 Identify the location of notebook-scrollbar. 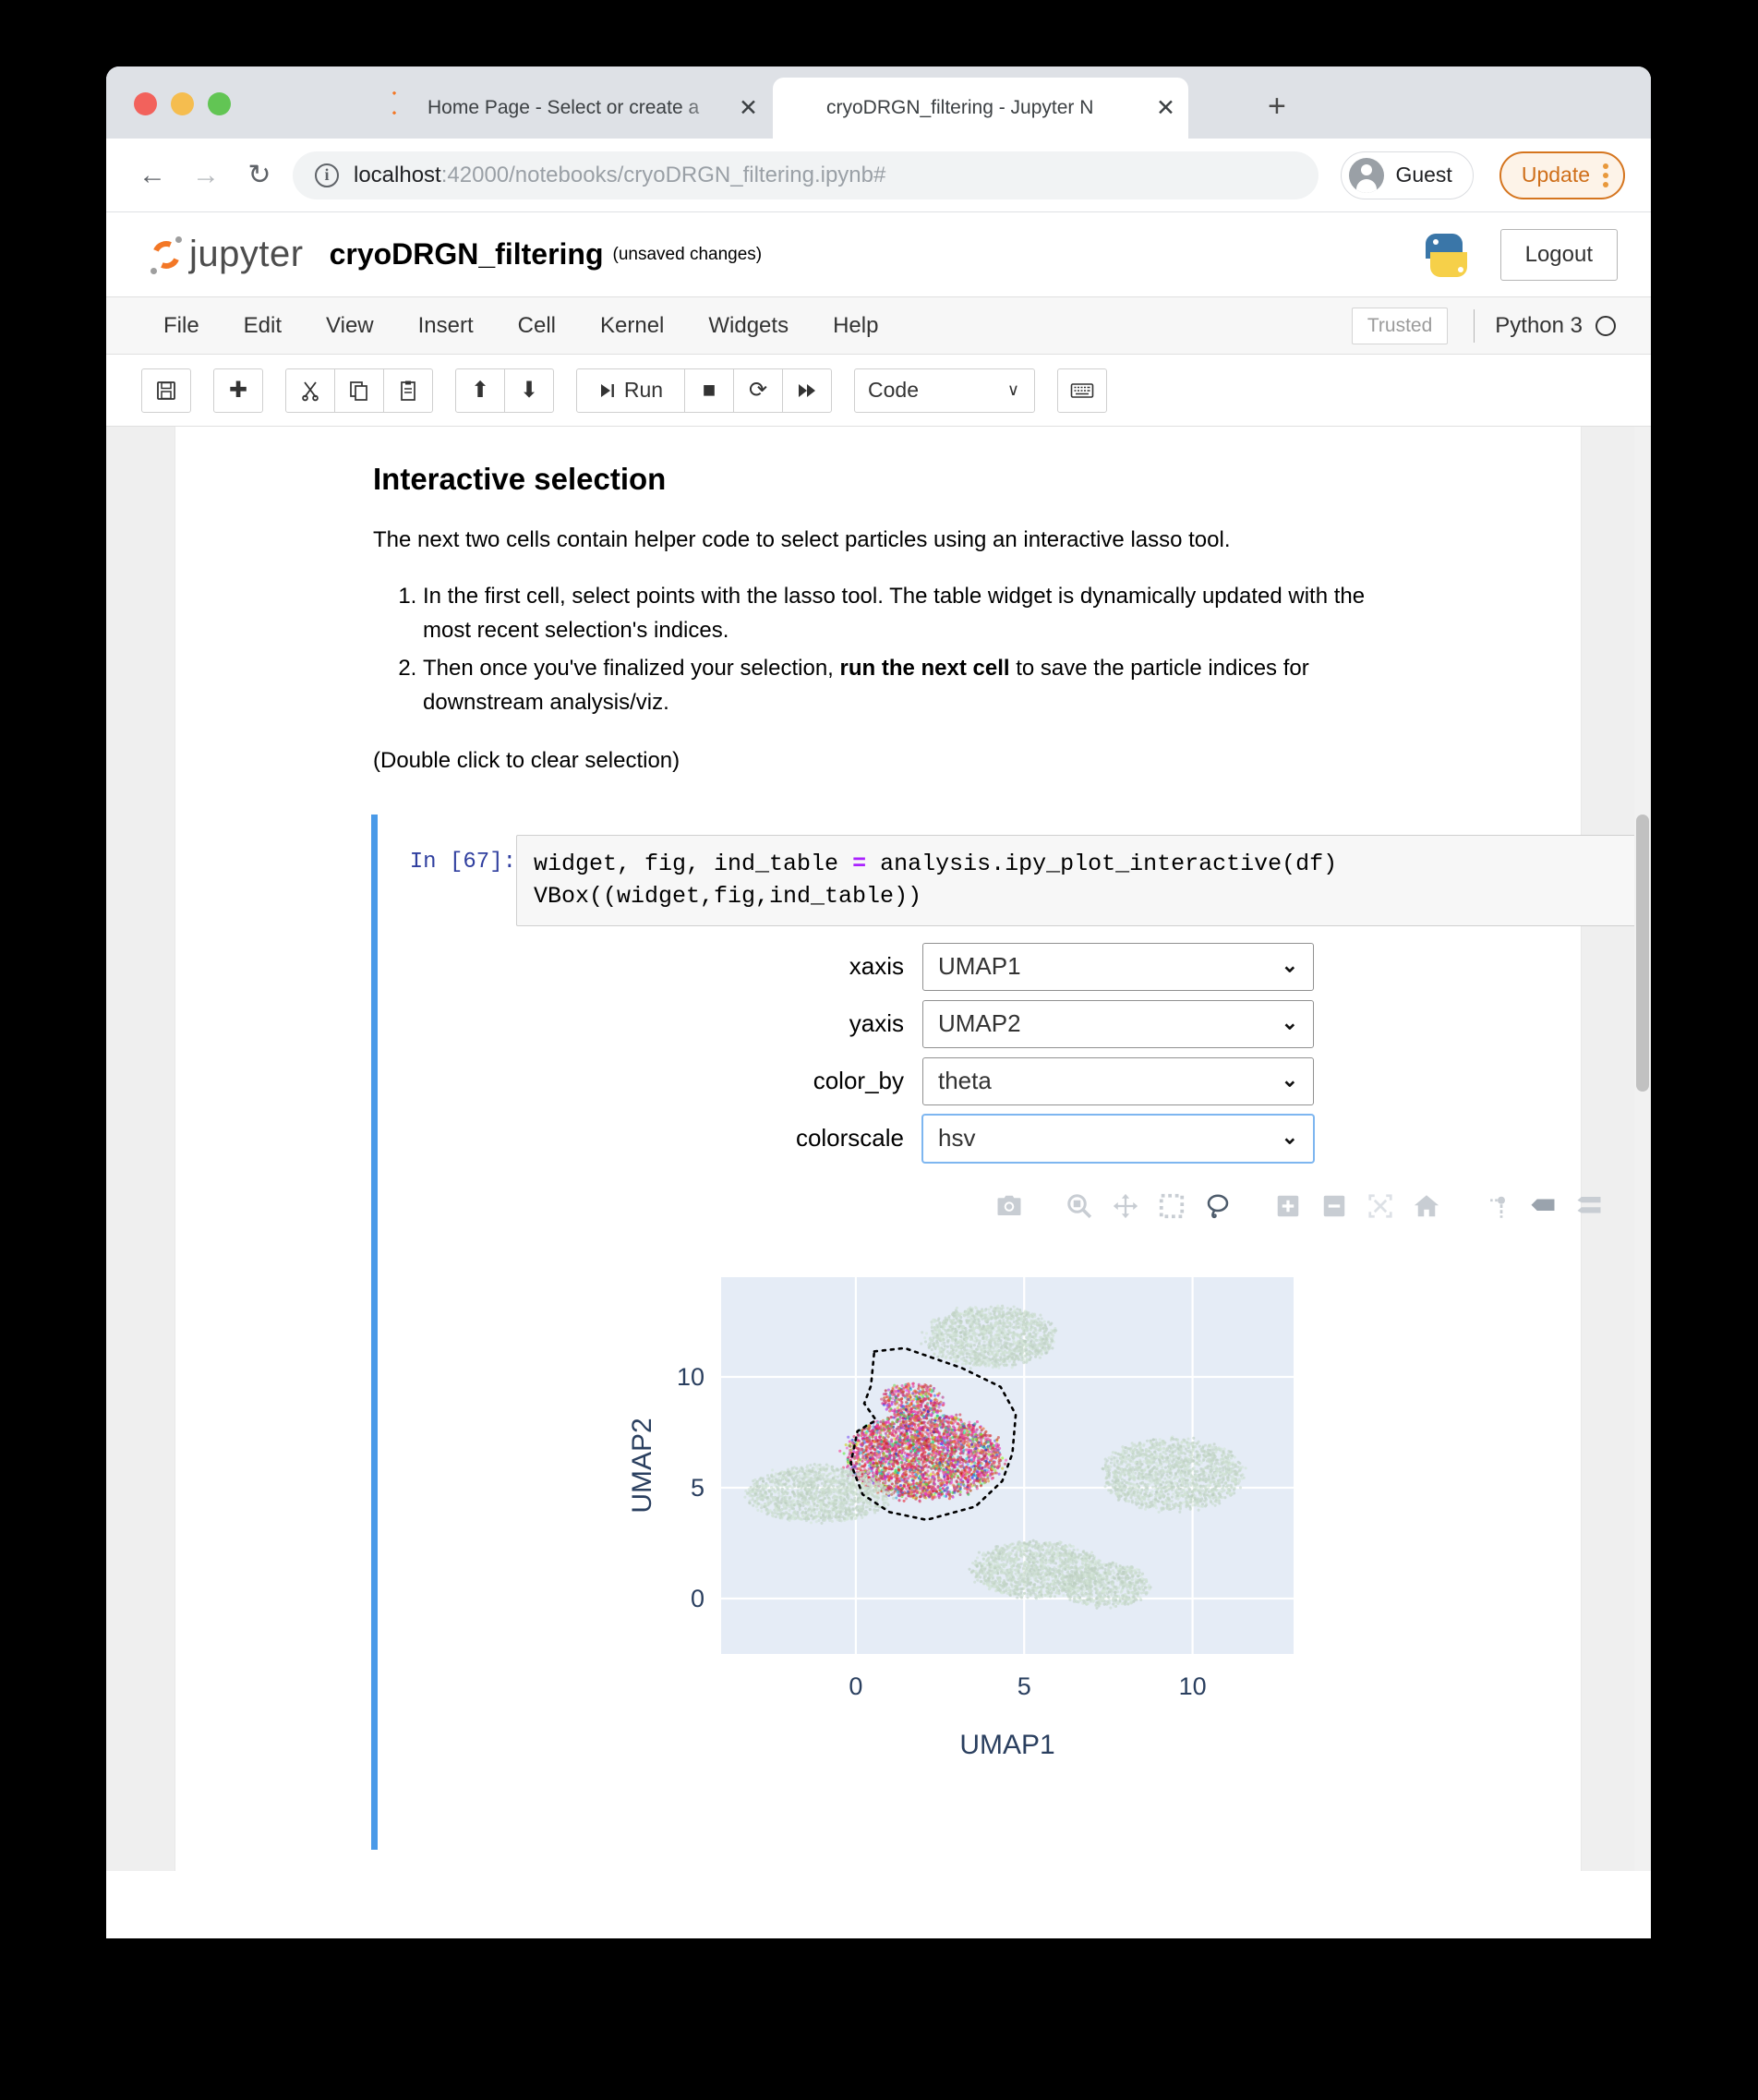
(1643, 1149).